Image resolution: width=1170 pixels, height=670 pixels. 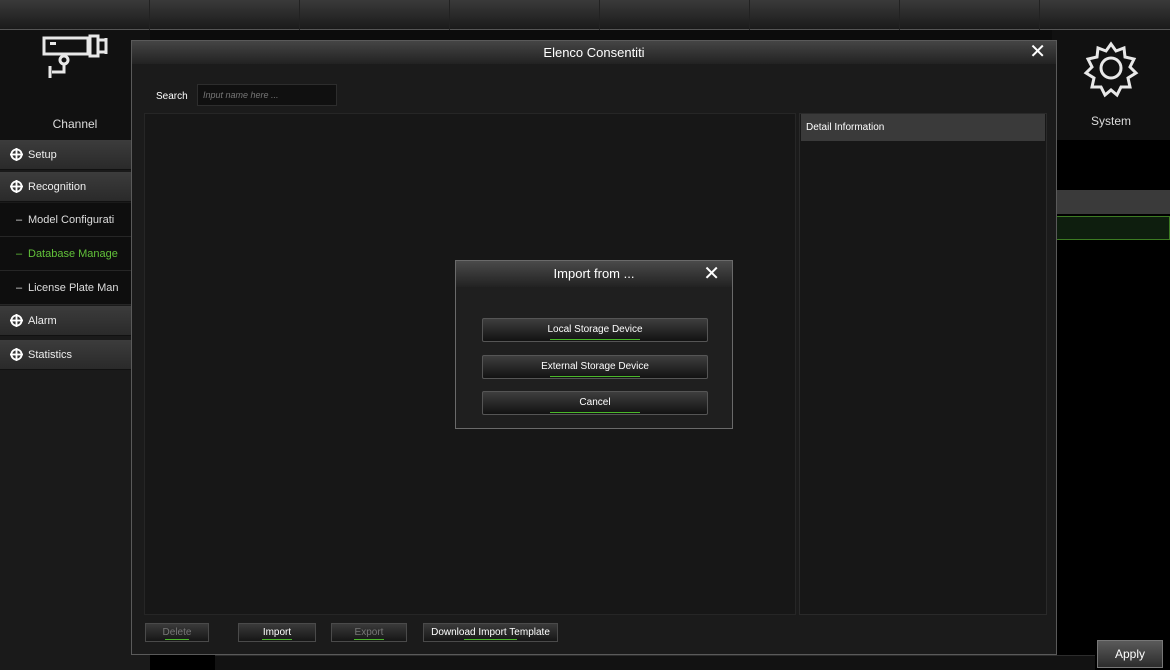 I want to click on delete-button: Delete, so click(x=177, y=632).